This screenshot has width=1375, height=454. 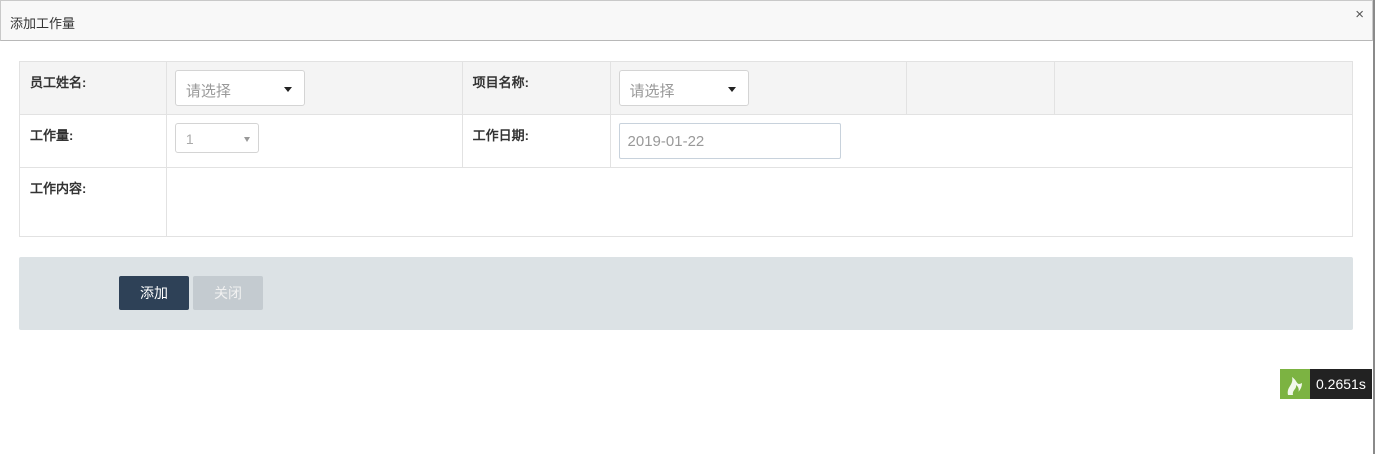 I want to click on project-name-placeholder: 请选择, so click(x=652, y=91).